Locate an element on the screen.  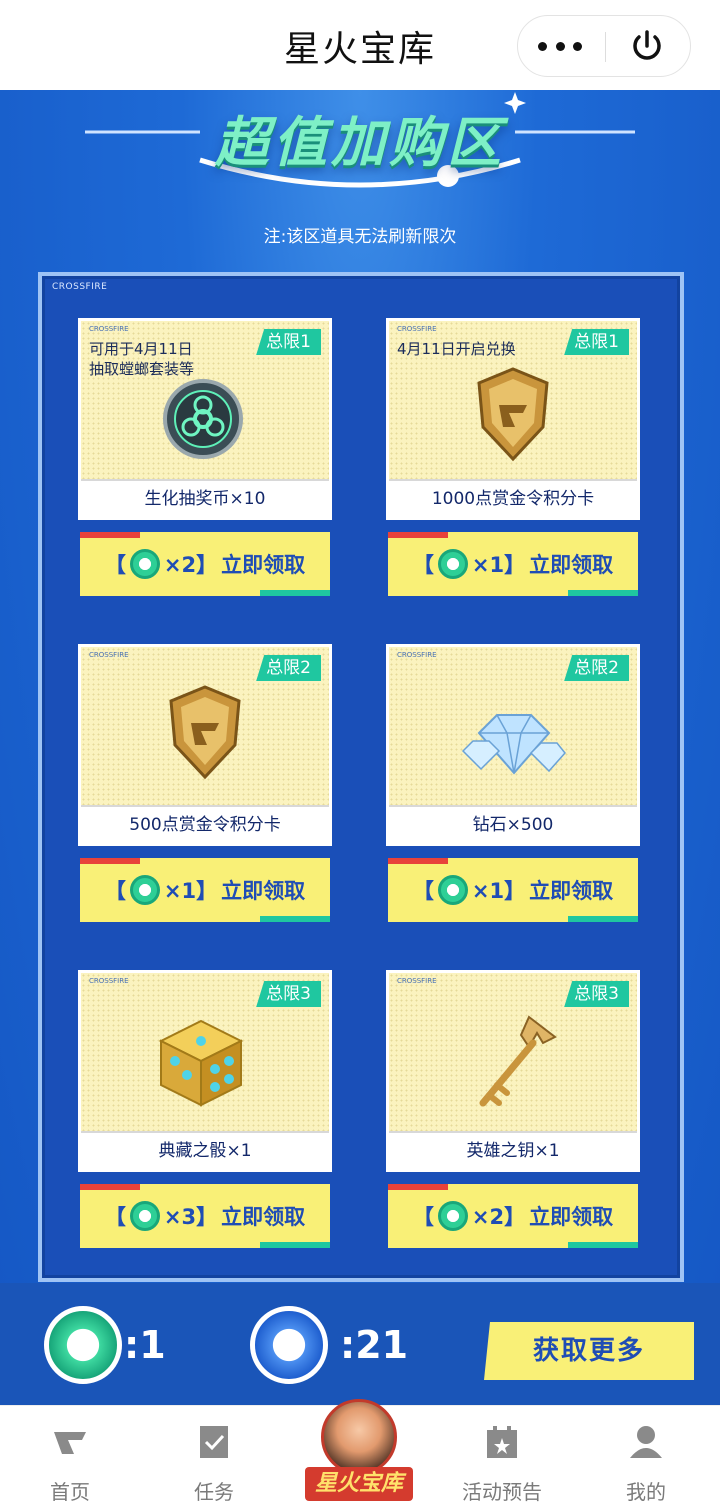
user-icon is located at coordinates (646, 1442).